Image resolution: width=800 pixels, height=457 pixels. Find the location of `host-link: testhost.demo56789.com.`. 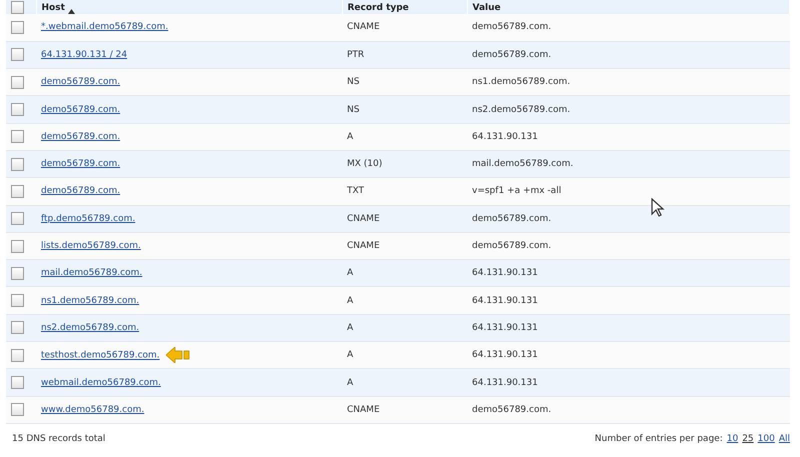

host-link: testhost.demo56789.com. is located at coordinates (100, 355).